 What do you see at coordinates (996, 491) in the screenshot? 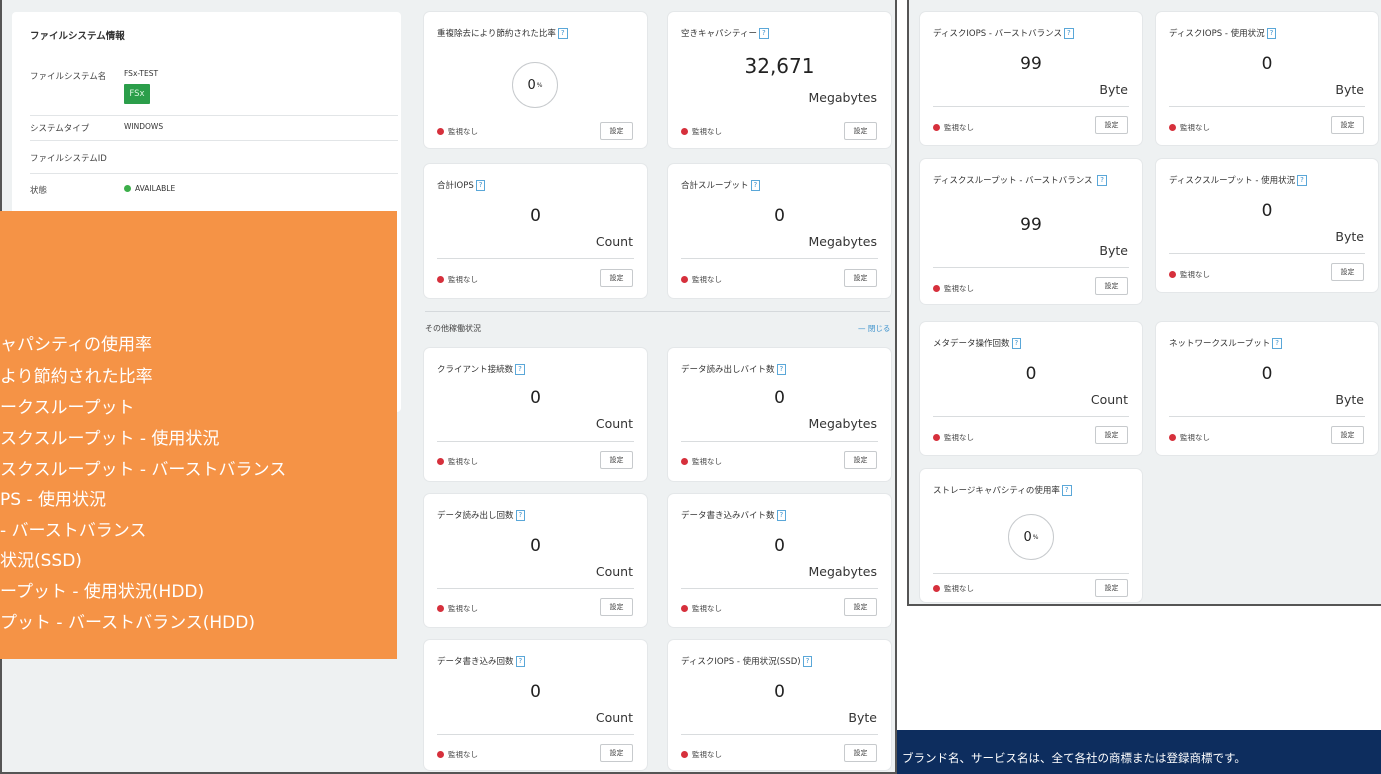
I see `card-title: ストレージキャパシティの使用率` at bounding box center [996, 491].